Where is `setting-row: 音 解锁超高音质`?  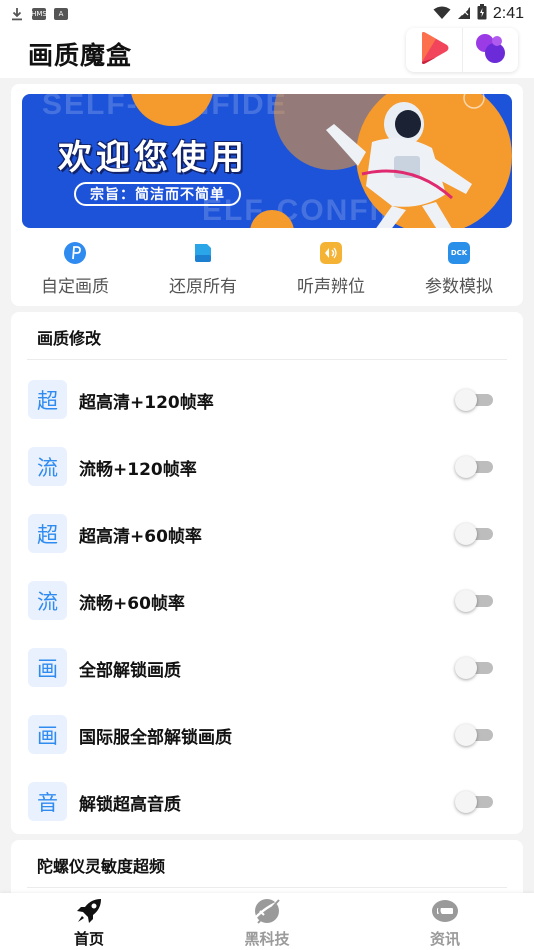
setting-row: 音 解锁超高音质 is located at coordinates (267, 801).